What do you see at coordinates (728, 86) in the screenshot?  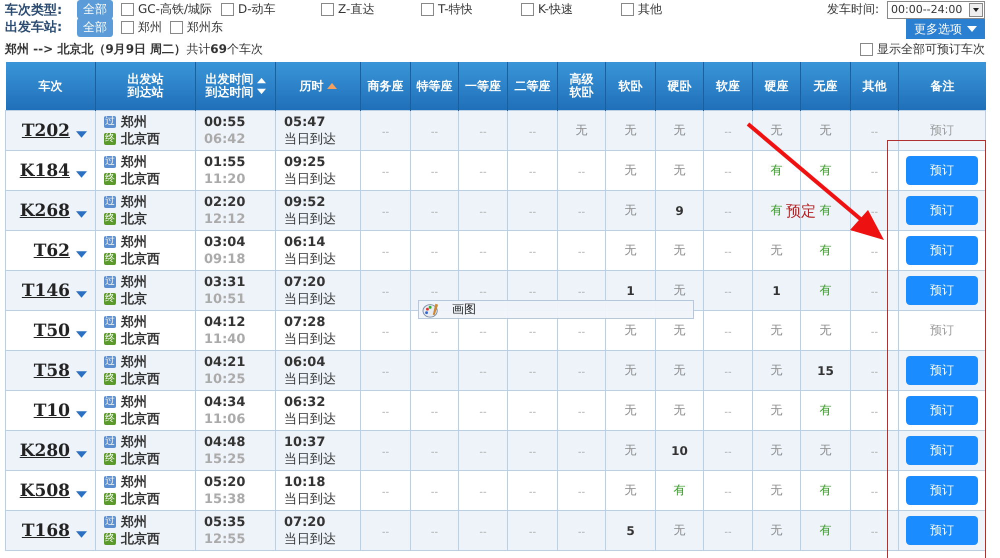 I see `column-header: 软座` at bounding box center [728, 86].